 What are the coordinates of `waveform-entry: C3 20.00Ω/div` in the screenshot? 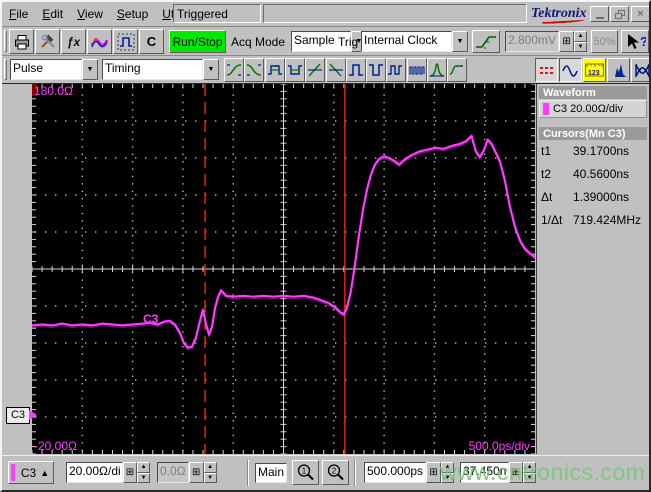 It's located at (593, 109).